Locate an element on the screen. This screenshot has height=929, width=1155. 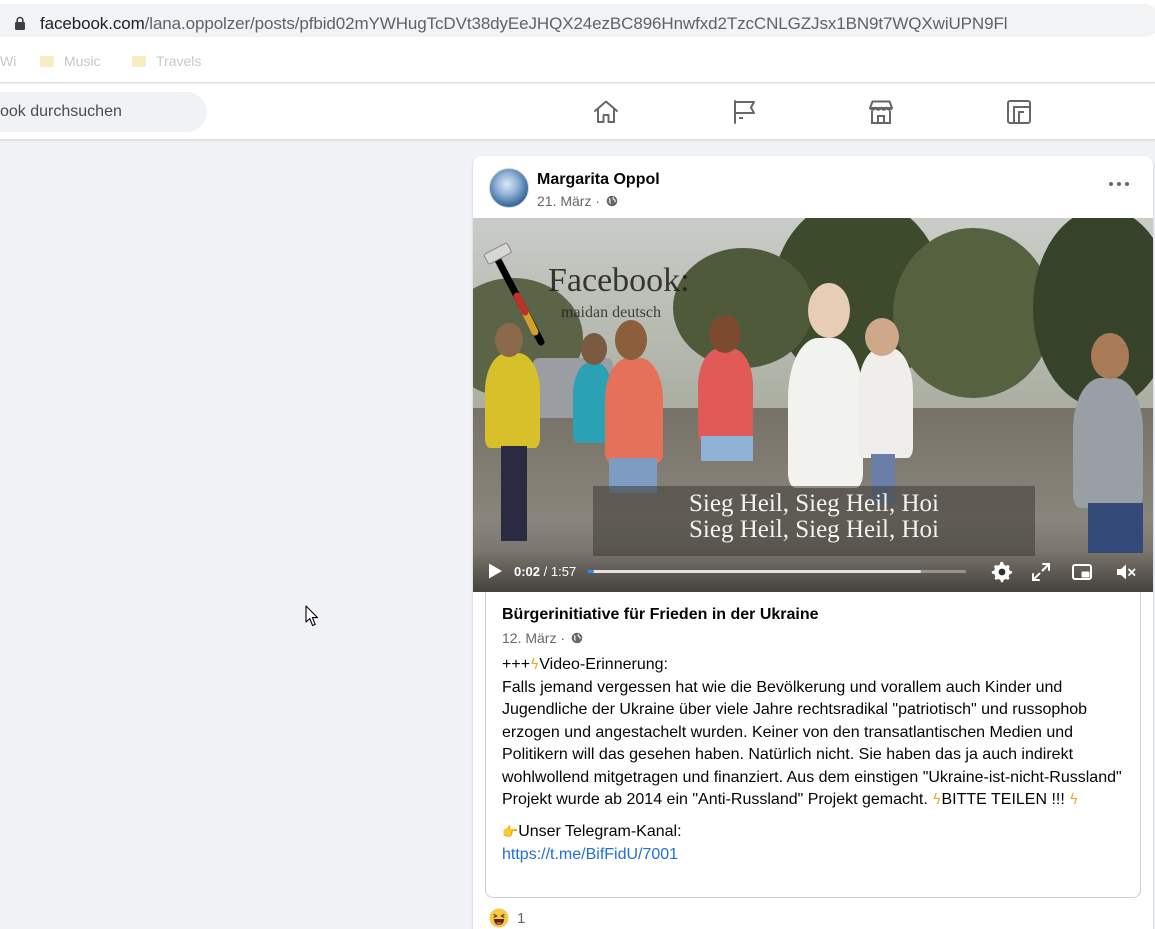
reaction-count: 1 is located at coordinates (521, 918).